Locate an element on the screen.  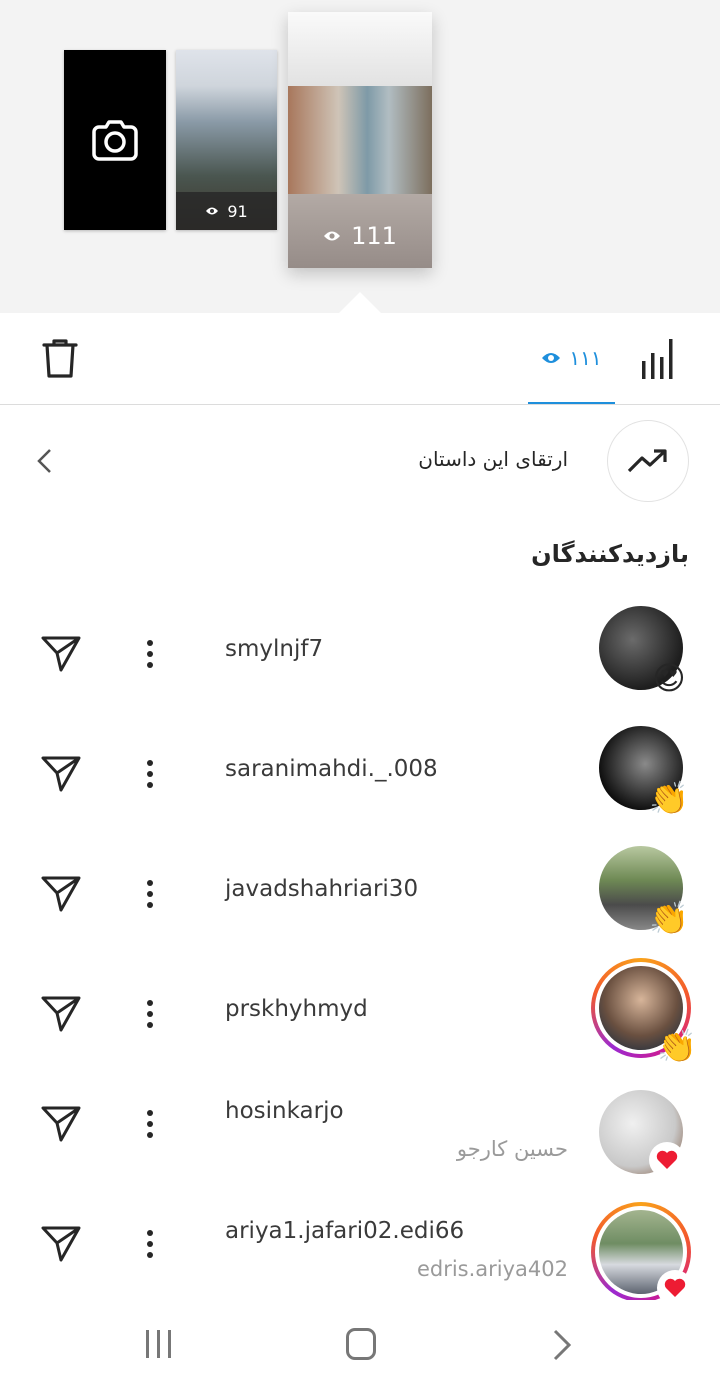
back-icon is located at coordinates (562, 1345).